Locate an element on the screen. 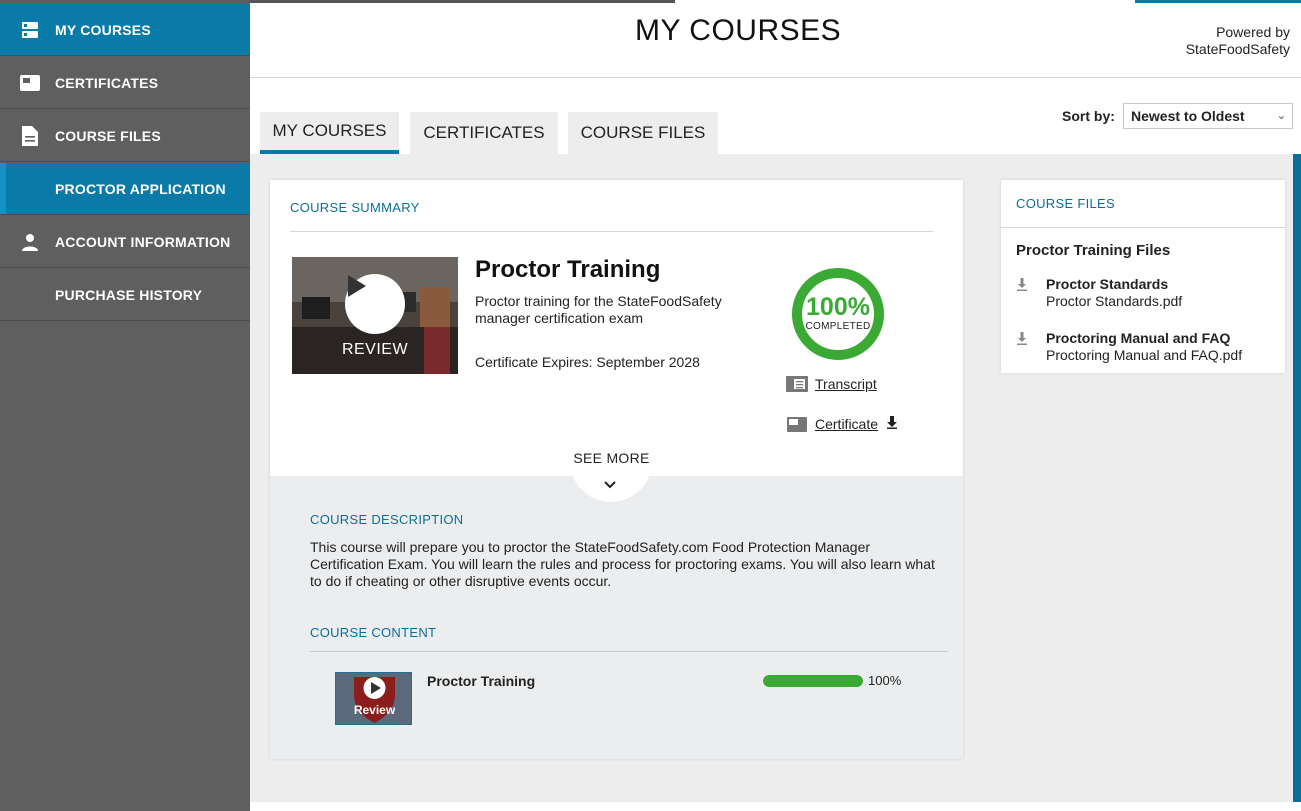  tab-certificates: CERTIFICATES is located at coordinates (484, 133).